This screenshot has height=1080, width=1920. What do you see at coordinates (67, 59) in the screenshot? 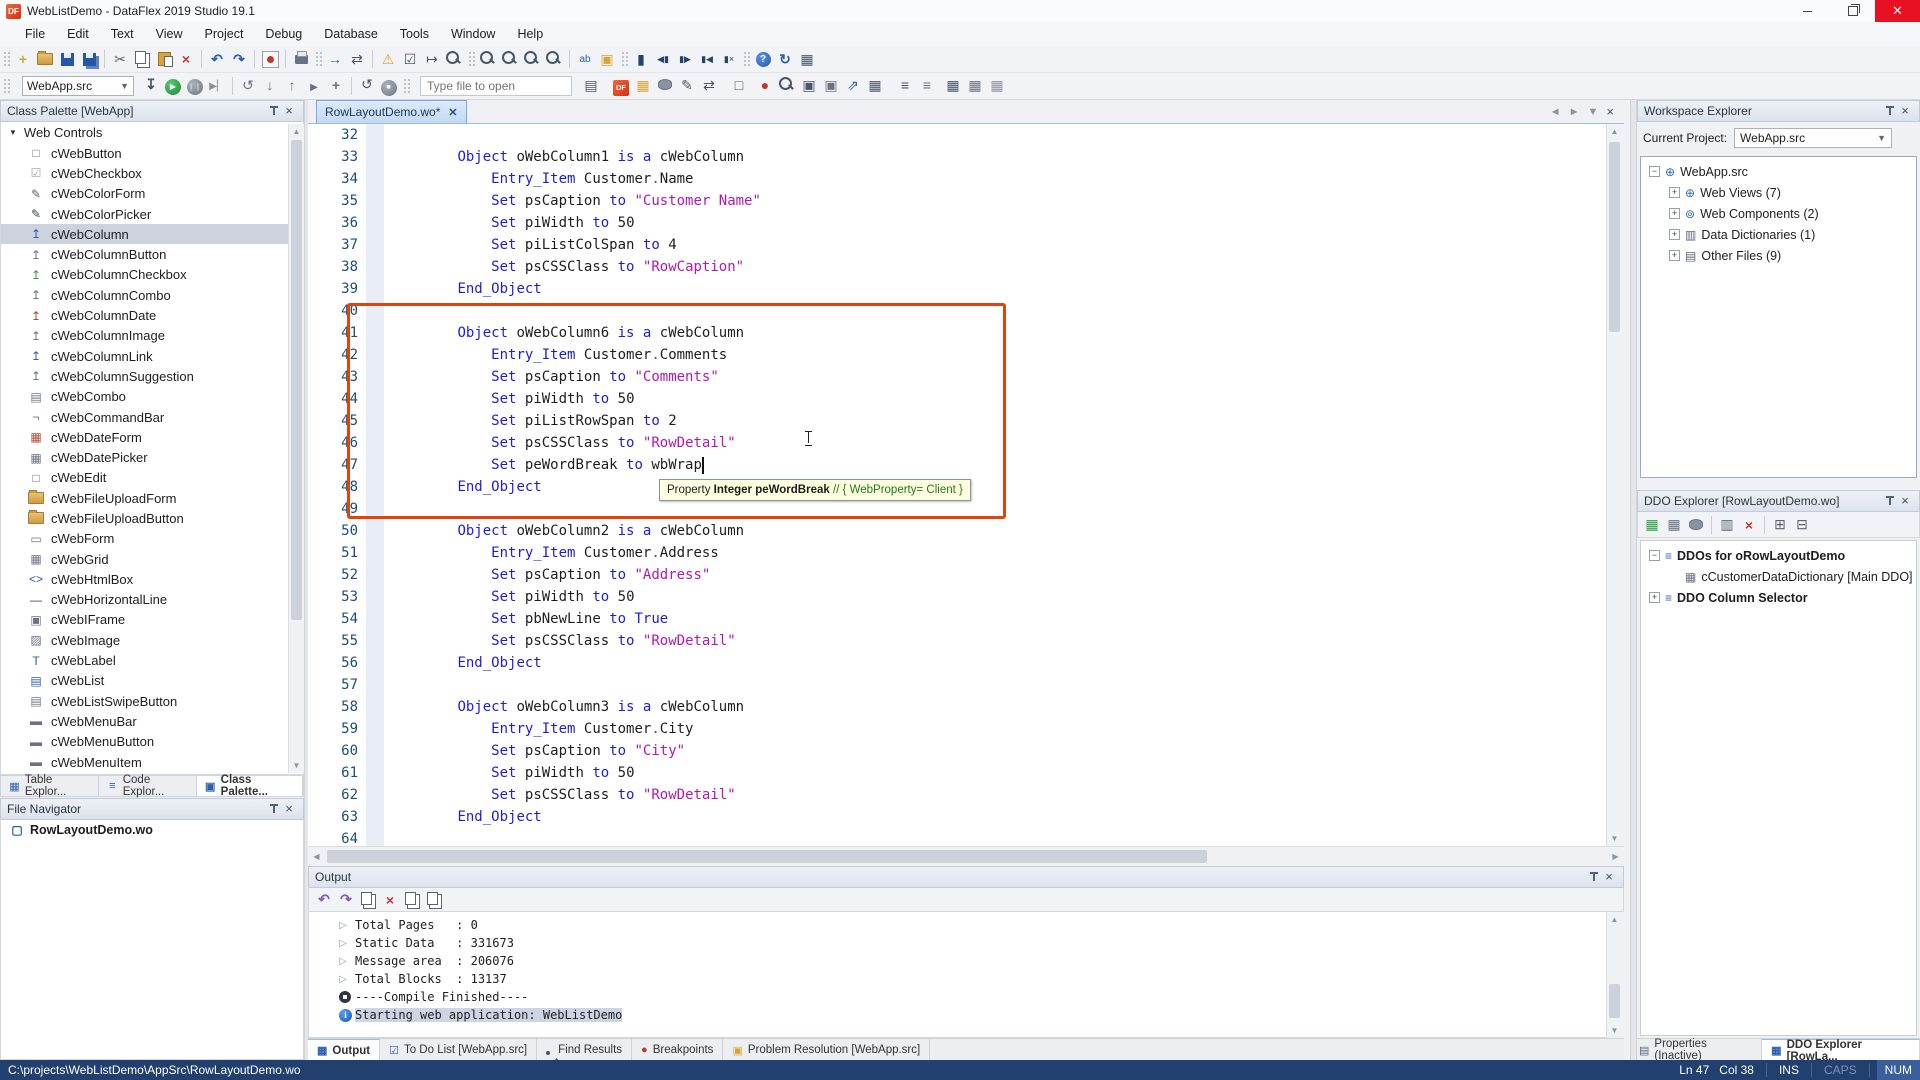
I see `save-icon` at bounding box center [67, 59].